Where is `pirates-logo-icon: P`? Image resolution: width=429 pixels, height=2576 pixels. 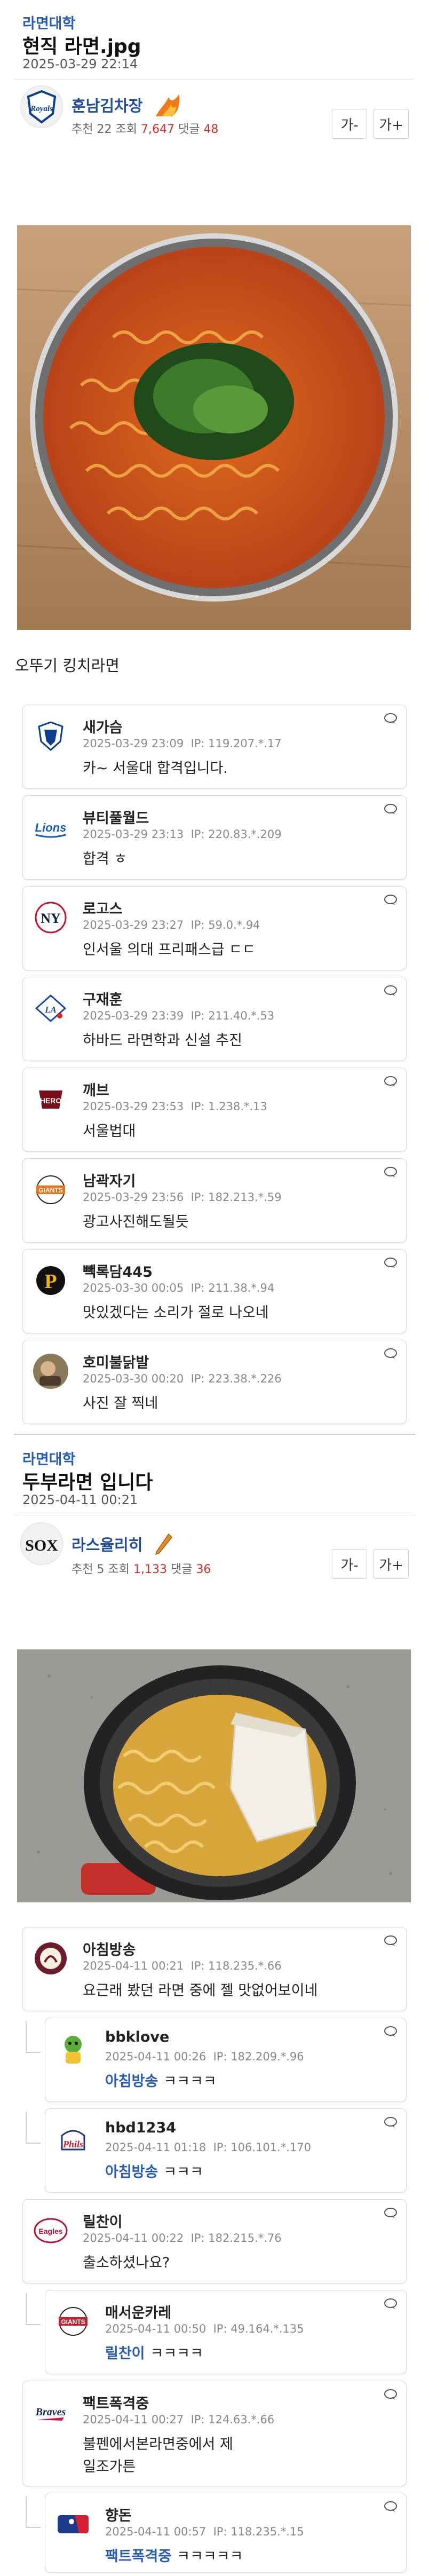 pirates-logo-icon: P is located at coordinates (50, 1280).